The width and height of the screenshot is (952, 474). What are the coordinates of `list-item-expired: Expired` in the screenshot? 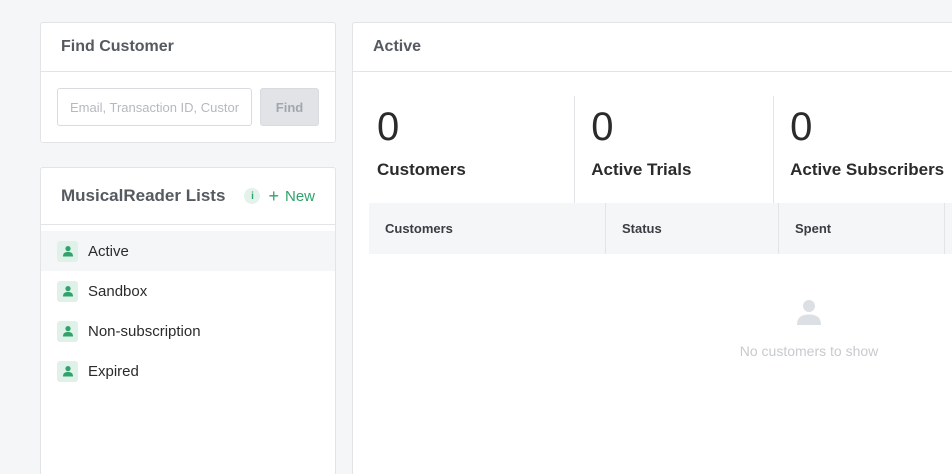 It's located at (188, 371).